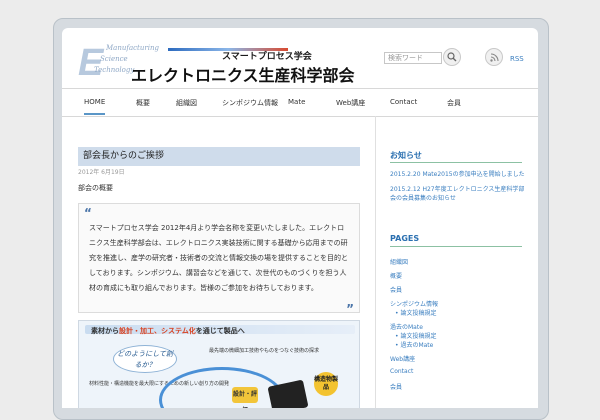 This screenshot has height=420, width=600. Describe the element at coordinates (402, 358) in the screenshot. I see `sidebar-page-web-course: Web講座` at that location.